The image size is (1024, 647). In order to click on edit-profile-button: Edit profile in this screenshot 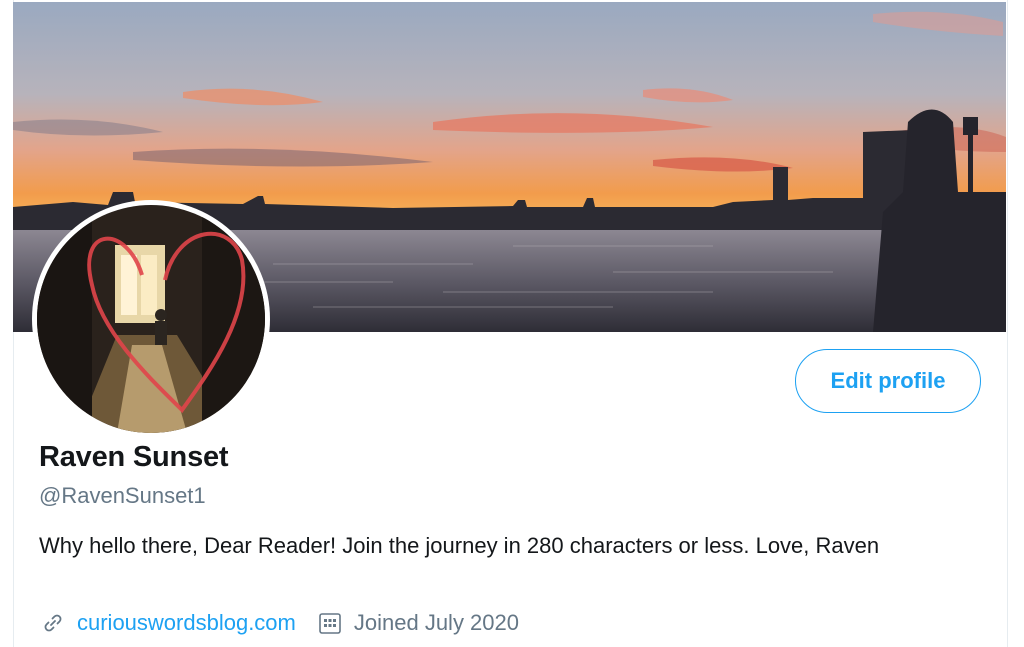, I will do `click(888, 381)`.